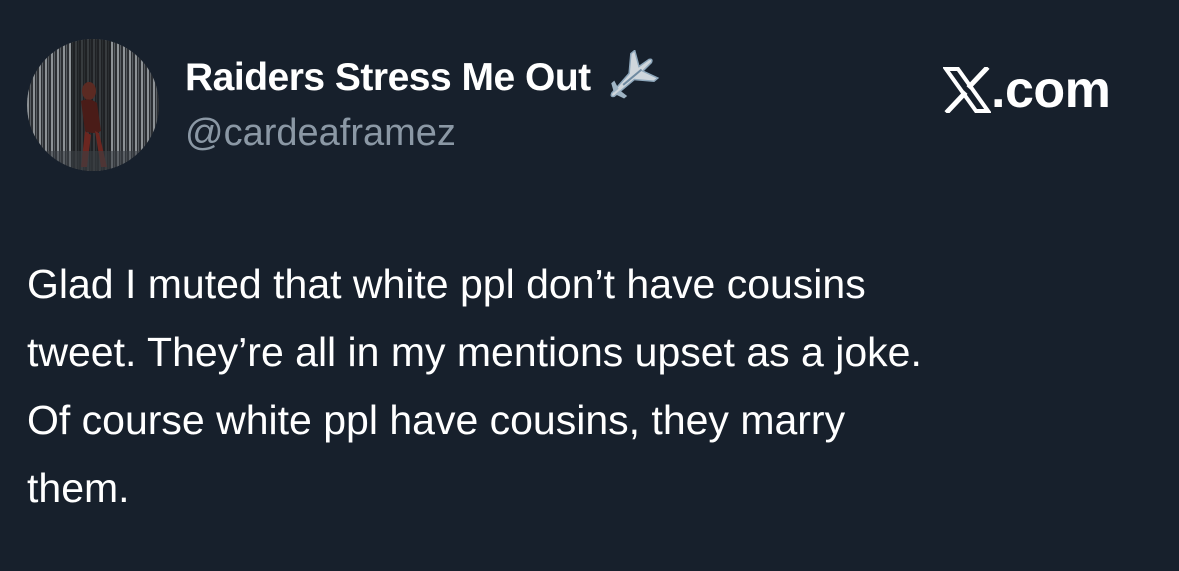 Image resolution: width=1179 pixels, height=571 pixels. I want to click on author-display-name: Raiders Stress Me Out, so click(388, 78).